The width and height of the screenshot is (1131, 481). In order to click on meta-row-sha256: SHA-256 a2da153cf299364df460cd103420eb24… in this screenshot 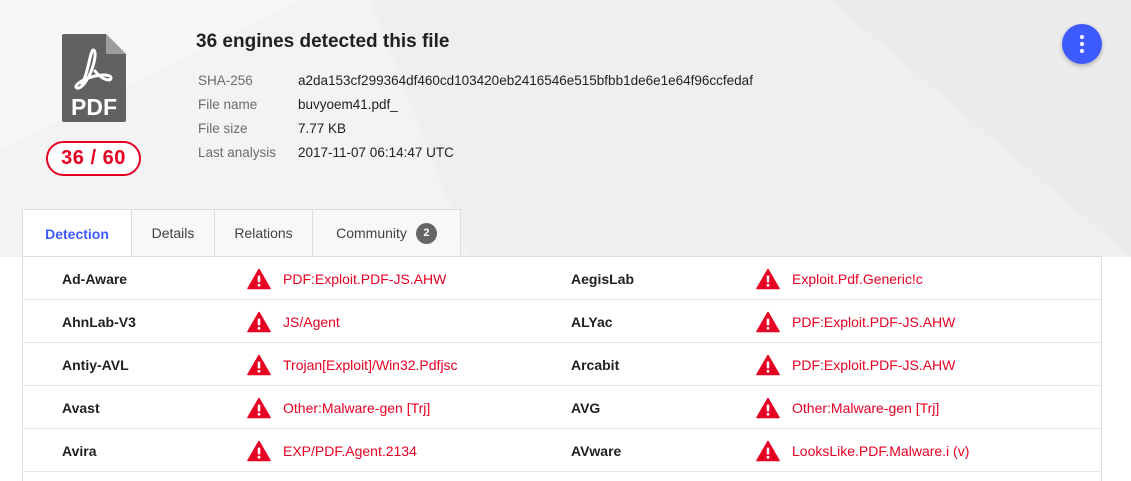, I will do `click(475, 80)`.